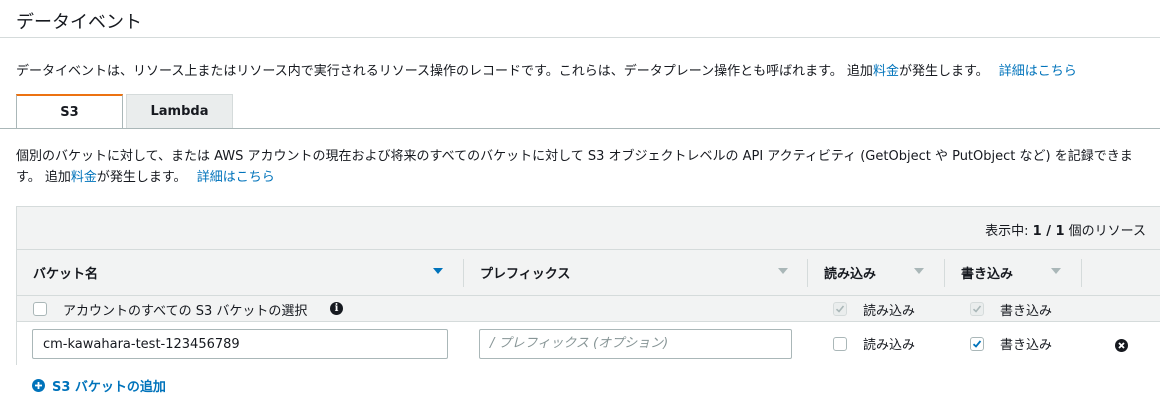 The height and width of the screenshot is (405, 1160). Describe the element at coordinates (1121, 345) in the screenshot. I see `remove-bucket-icon` at that location.